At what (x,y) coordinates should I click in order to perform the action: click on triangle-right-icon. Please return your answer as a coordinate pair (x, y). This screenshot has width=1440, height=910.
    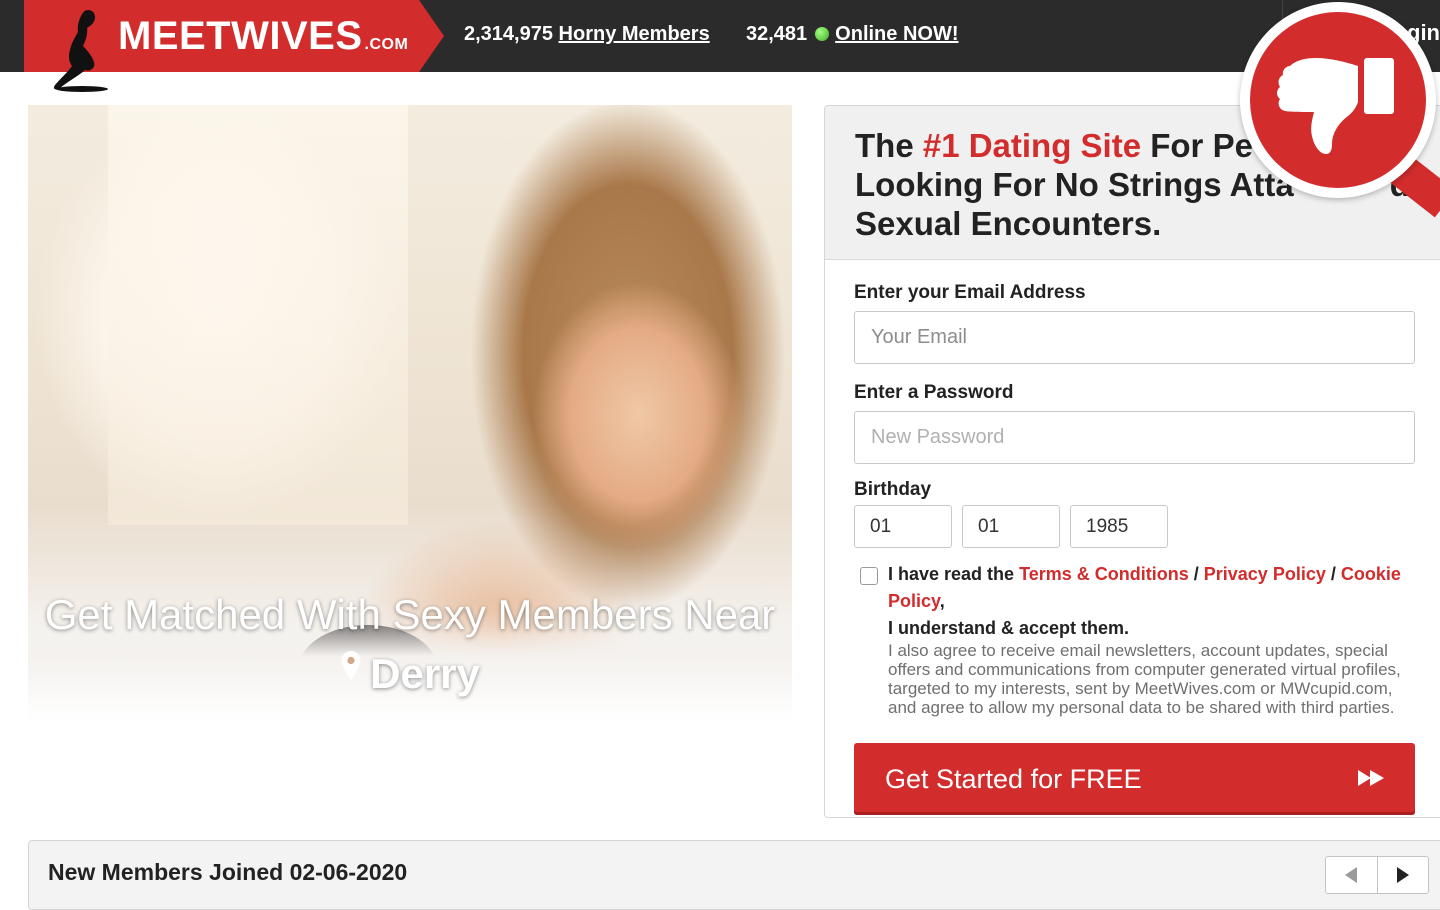
    Looking at the image, I should click on (1402, 875).